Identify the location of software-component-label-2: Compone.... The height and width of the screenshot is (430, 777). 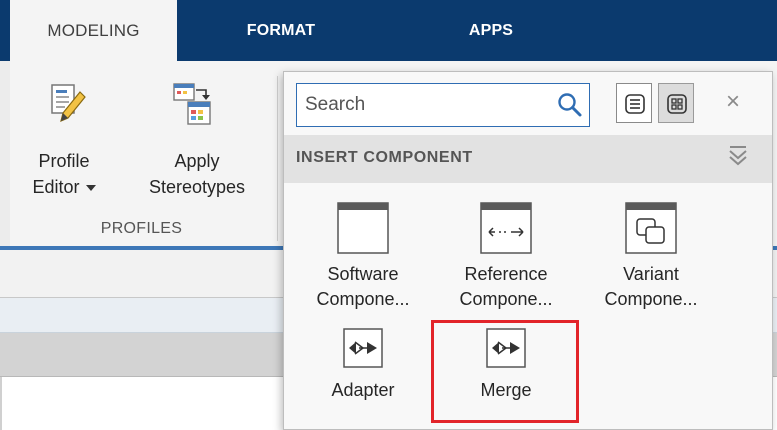
(363, 299).